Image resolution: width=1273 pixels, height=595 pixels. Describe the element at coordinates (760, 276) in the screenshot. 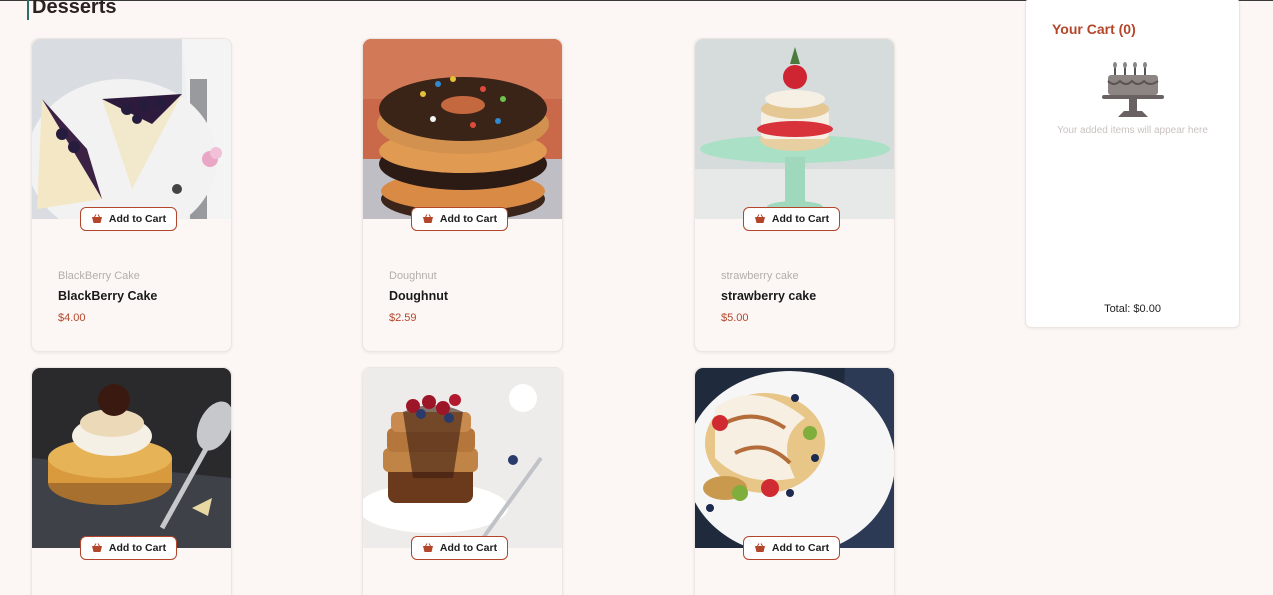

I see `product-category: strawberry cake` at that location.